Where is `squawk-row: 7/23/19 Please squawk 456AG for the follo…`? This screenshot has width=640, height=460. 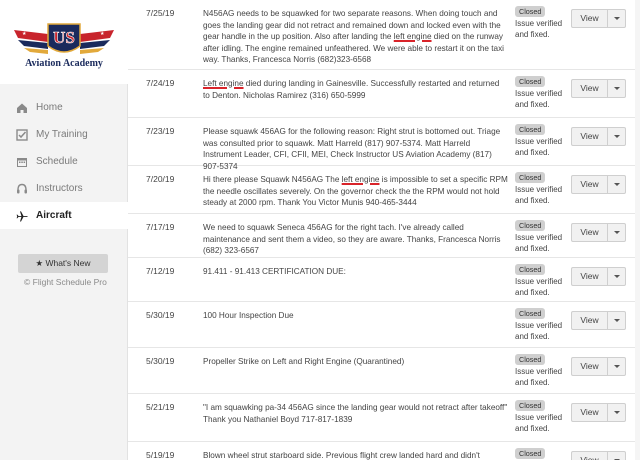
squawk-row: 7/23/19 Please squawk 456AG for the follo… is located at coordinates (384, 144).